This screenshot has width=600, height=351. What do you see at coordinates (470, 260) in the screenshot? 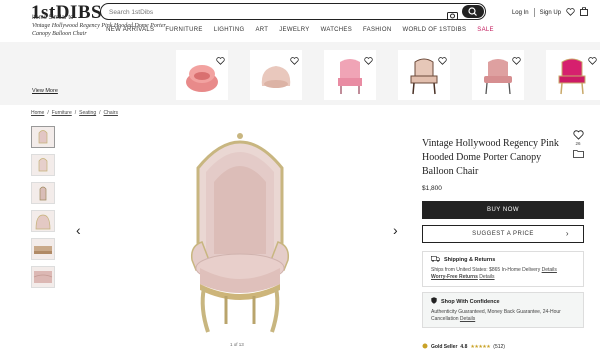
I see `shipping-heading: Shipping & Returns` at bounding box center [470, 260].